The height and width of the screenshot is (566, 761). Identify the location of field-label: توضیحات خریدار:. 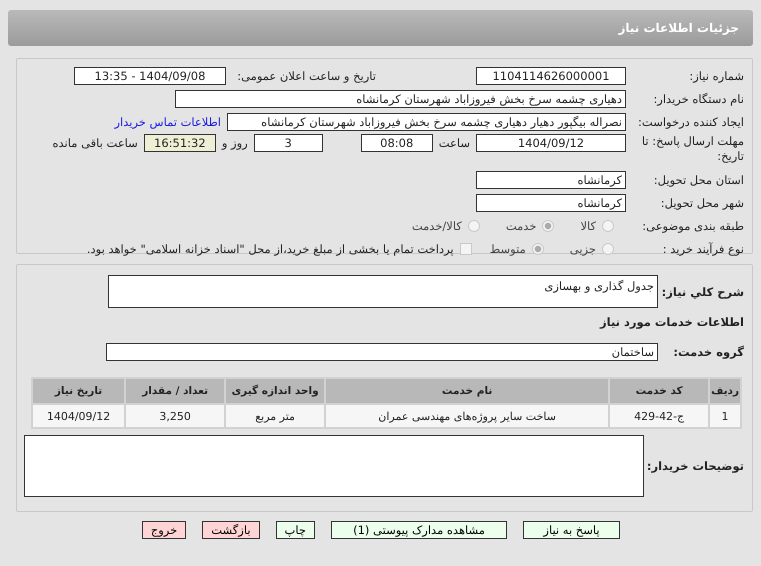
(695, 466).